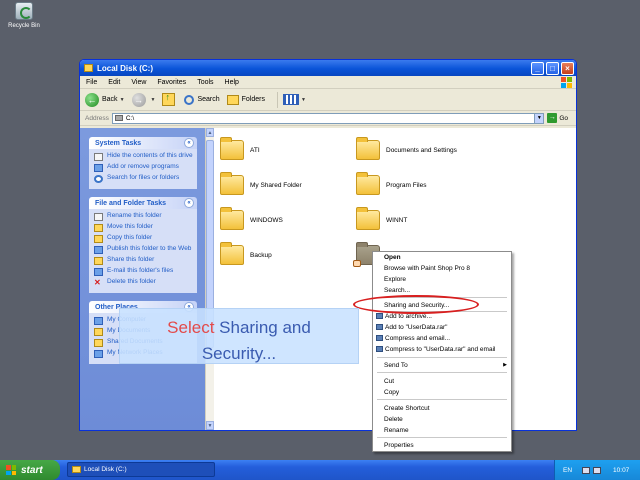 The width and height of the screenshot is (640, 480). What do you see at coordinates (143, 216) in the screenshot?
I see `task-rename-folder: Rename this folder` at bounding box center [143, 216].